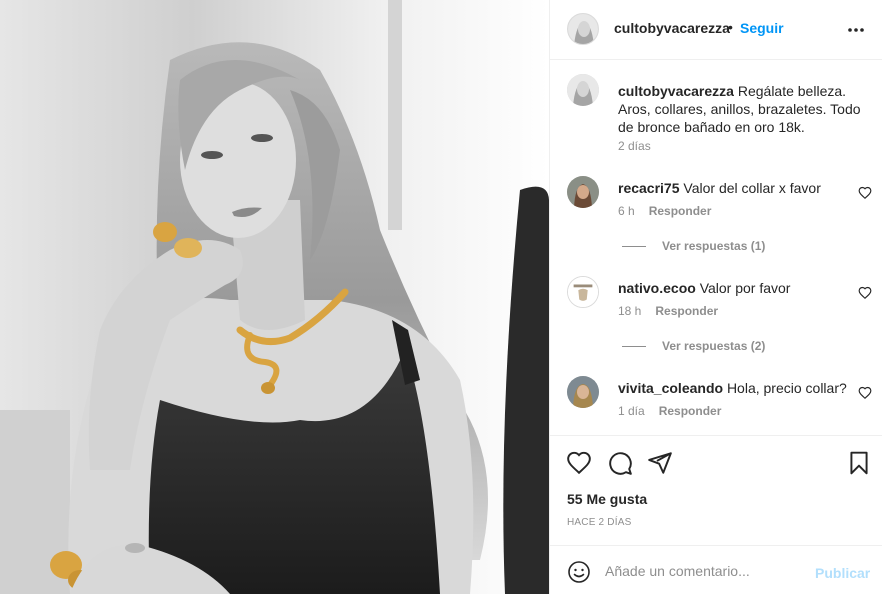 This screenshot has width=882, height=594. I want to click on view-replies-button: Ver respuestas (1), so click(693, 246).